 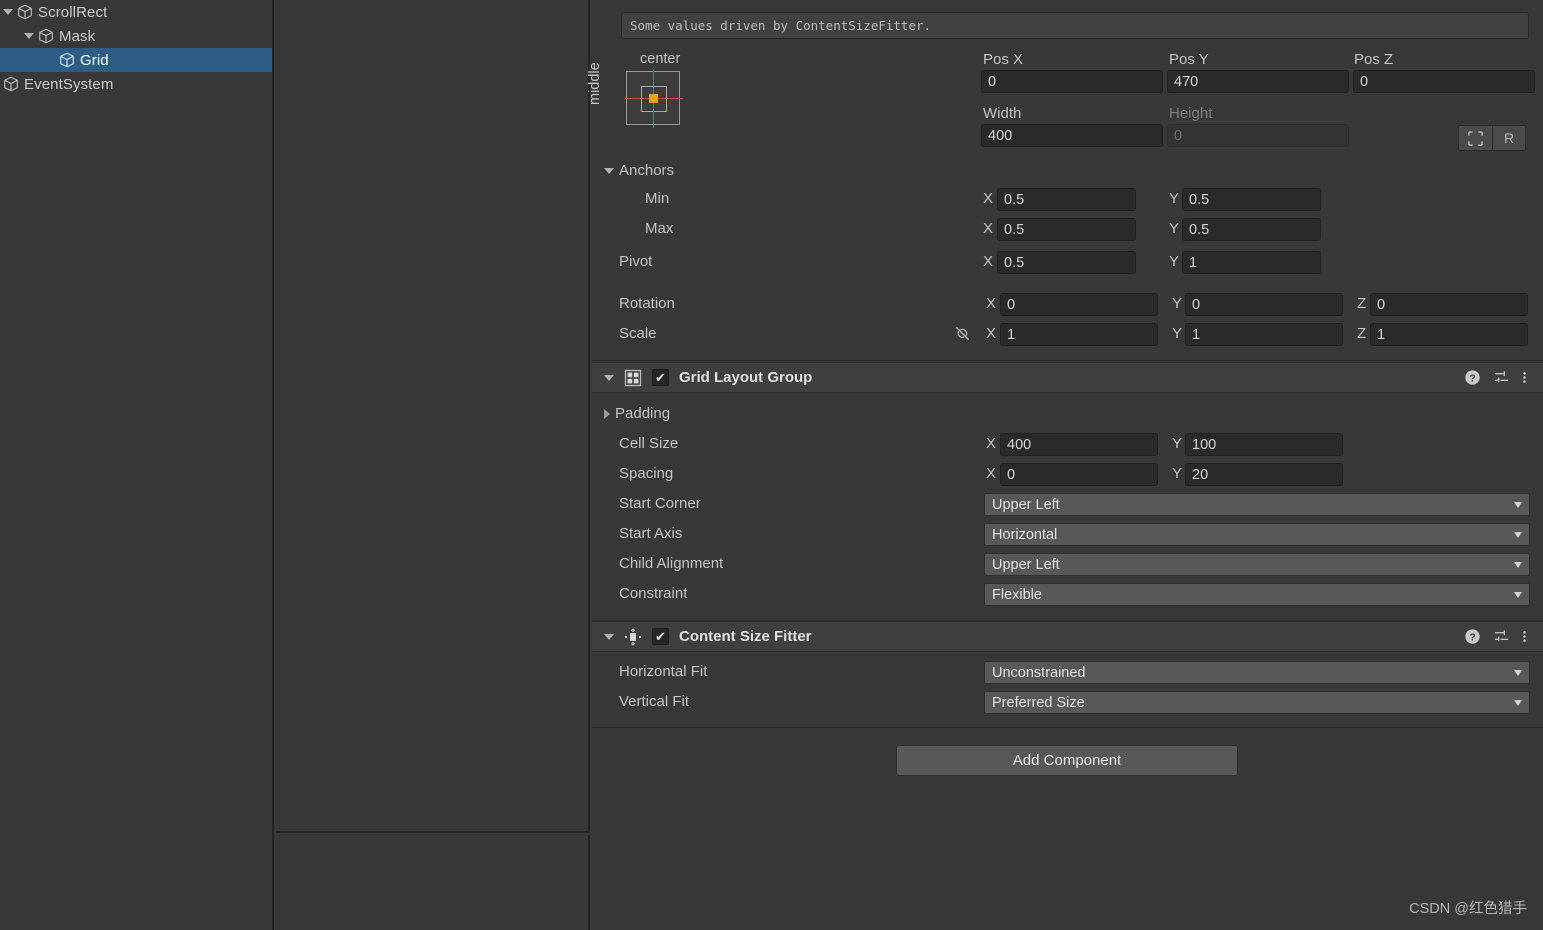 I want to click on anchor-min-x-value: 0.5, so click(x=1014, y=199).